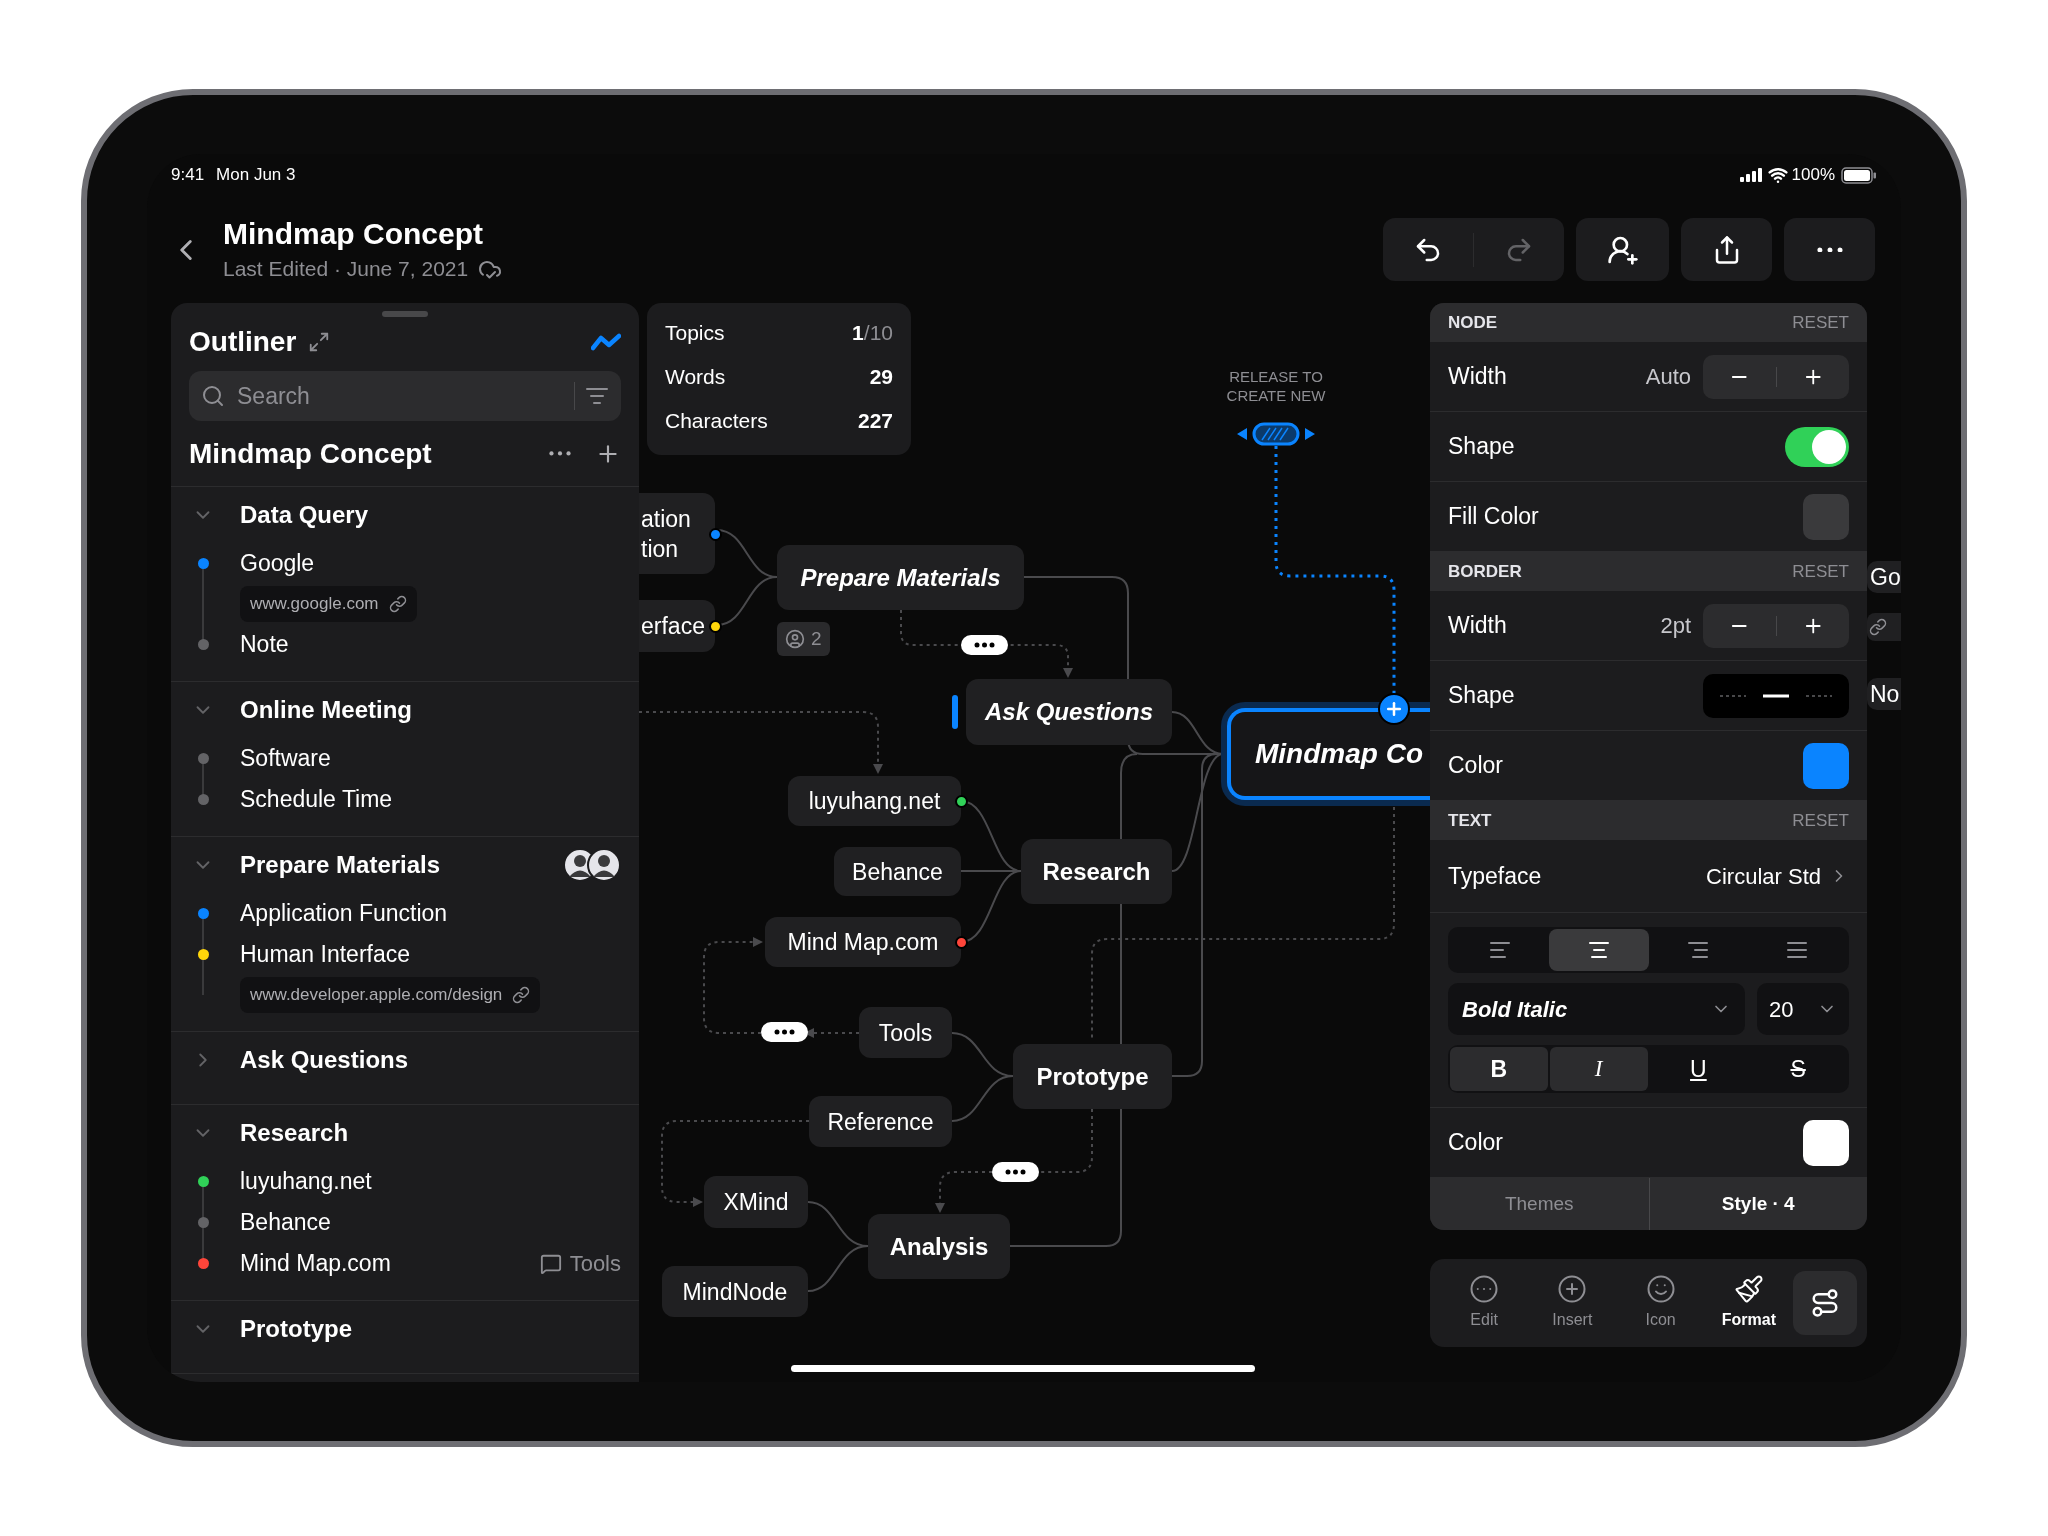 The image size is (2048, 1536). Describe the element at coordinates (1276, 434) in the screenshot. I see `drag-handle-icon` at that location.